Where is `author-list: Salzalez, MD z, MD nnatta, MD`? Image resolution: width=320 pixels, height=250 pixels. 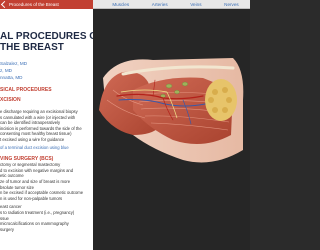
author-list: Salzalez, MD z, MD nnatta, MD is located at coordinates (46, 70).